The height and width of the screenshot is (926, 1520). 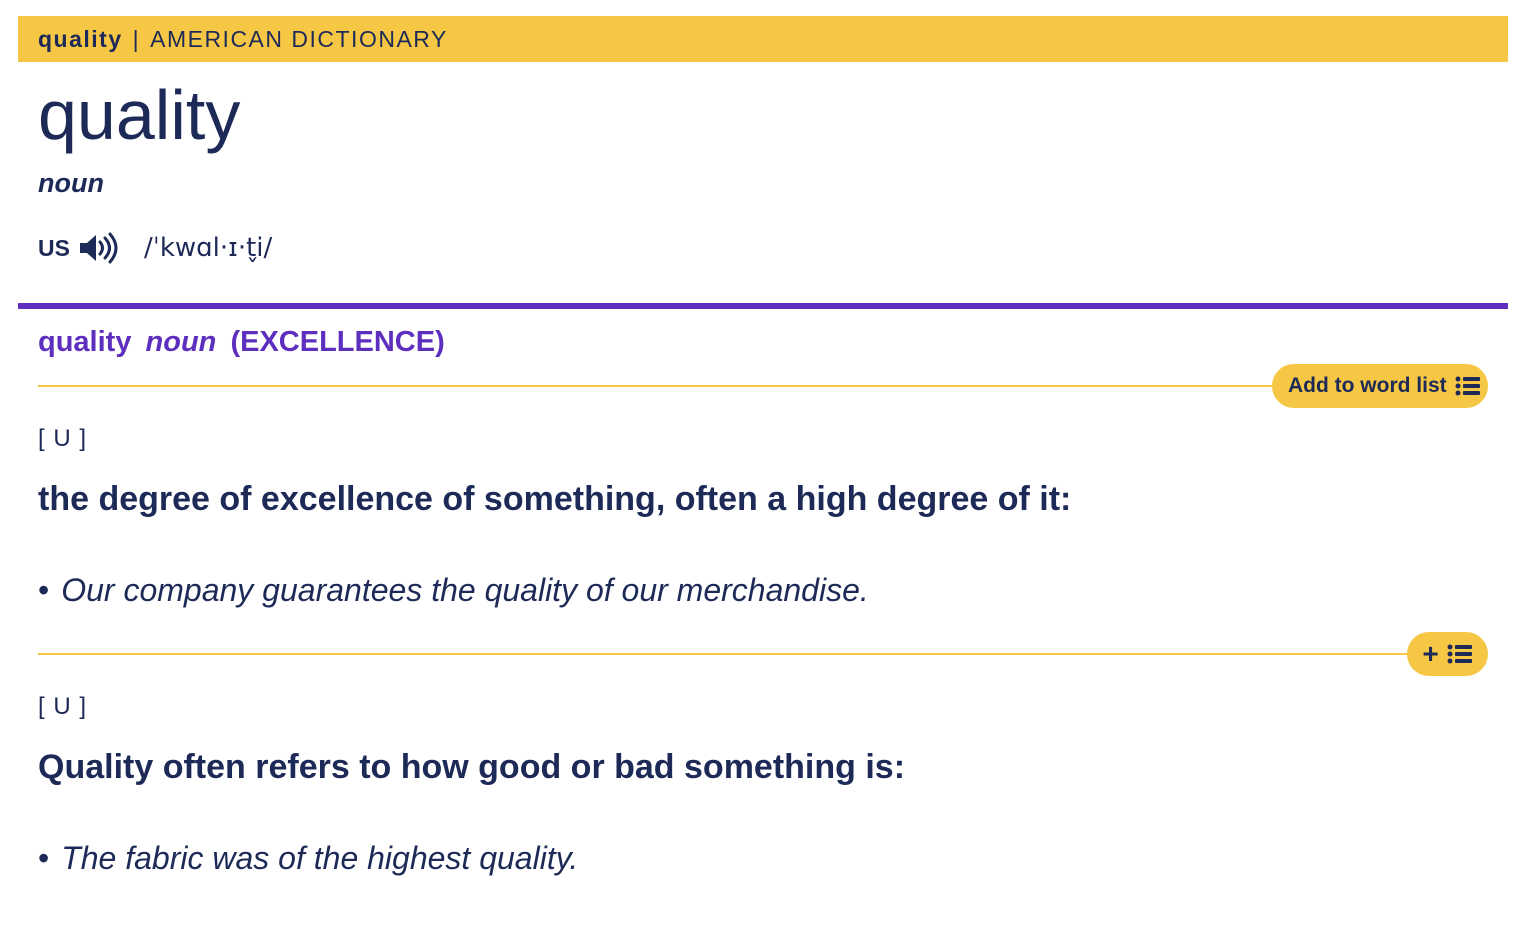 I want to click on example-text: The fabric was of the highest quality., so click(x=320, y=858).